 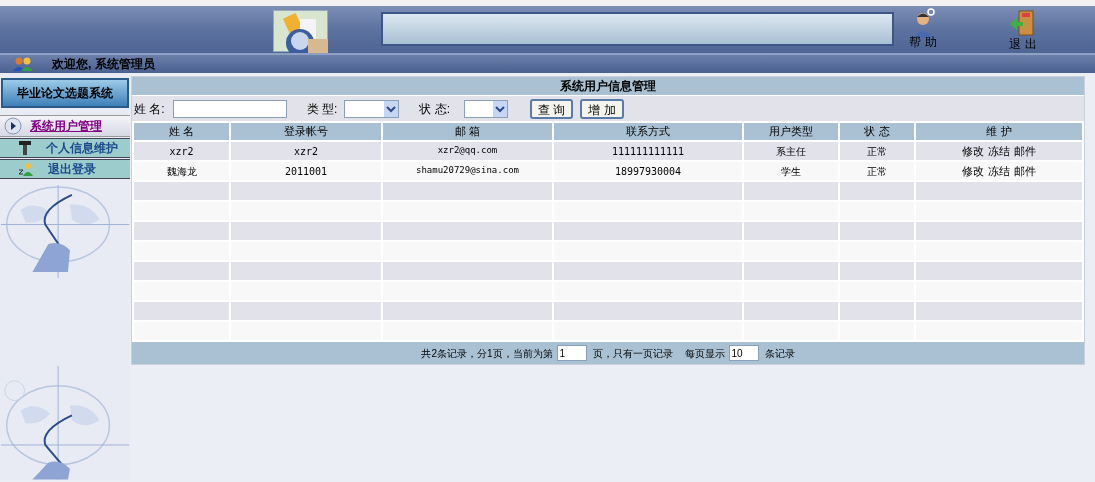 What do you see at coordinates (434, 109) in the screenshot?
I see `status-label: 状 态:` at bounding box center [434, 109].